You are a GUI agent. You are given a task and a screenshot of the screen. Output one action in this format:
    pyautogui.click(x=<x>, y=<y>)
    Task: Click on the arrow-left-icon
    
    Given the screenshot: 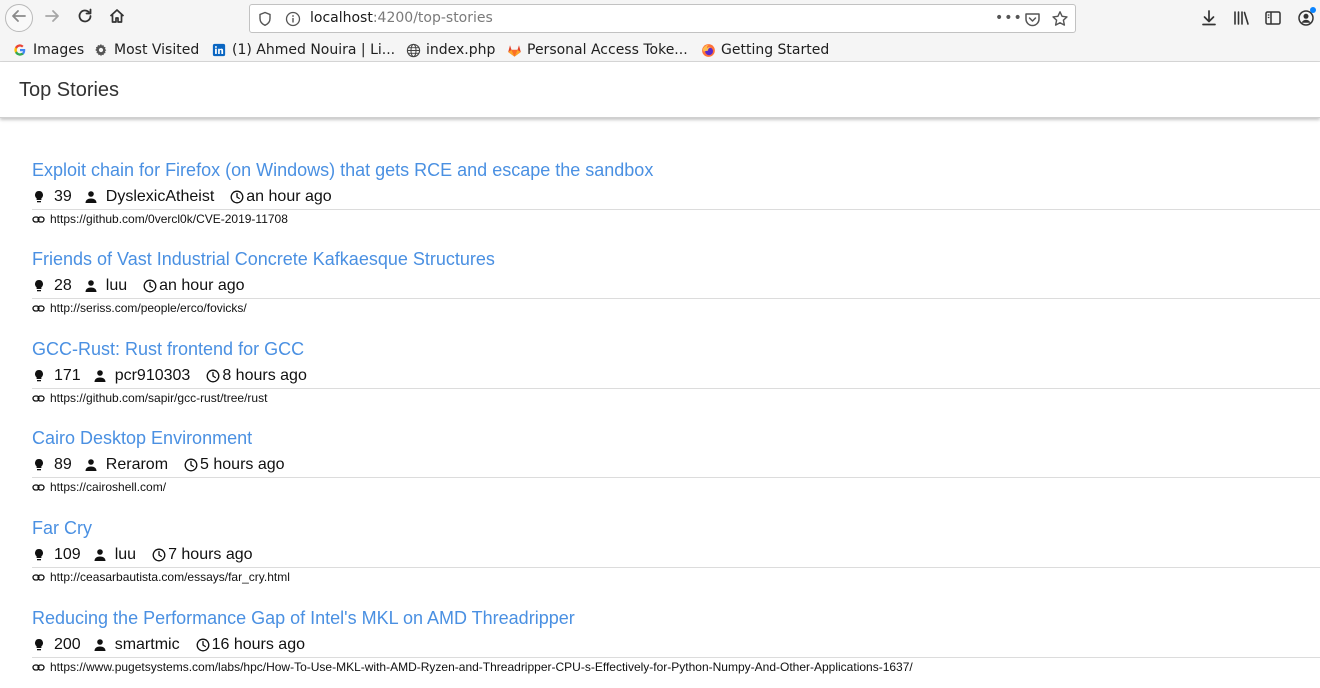 What is the action you would take?
    pyautogui.click(x=19, y=18)
    